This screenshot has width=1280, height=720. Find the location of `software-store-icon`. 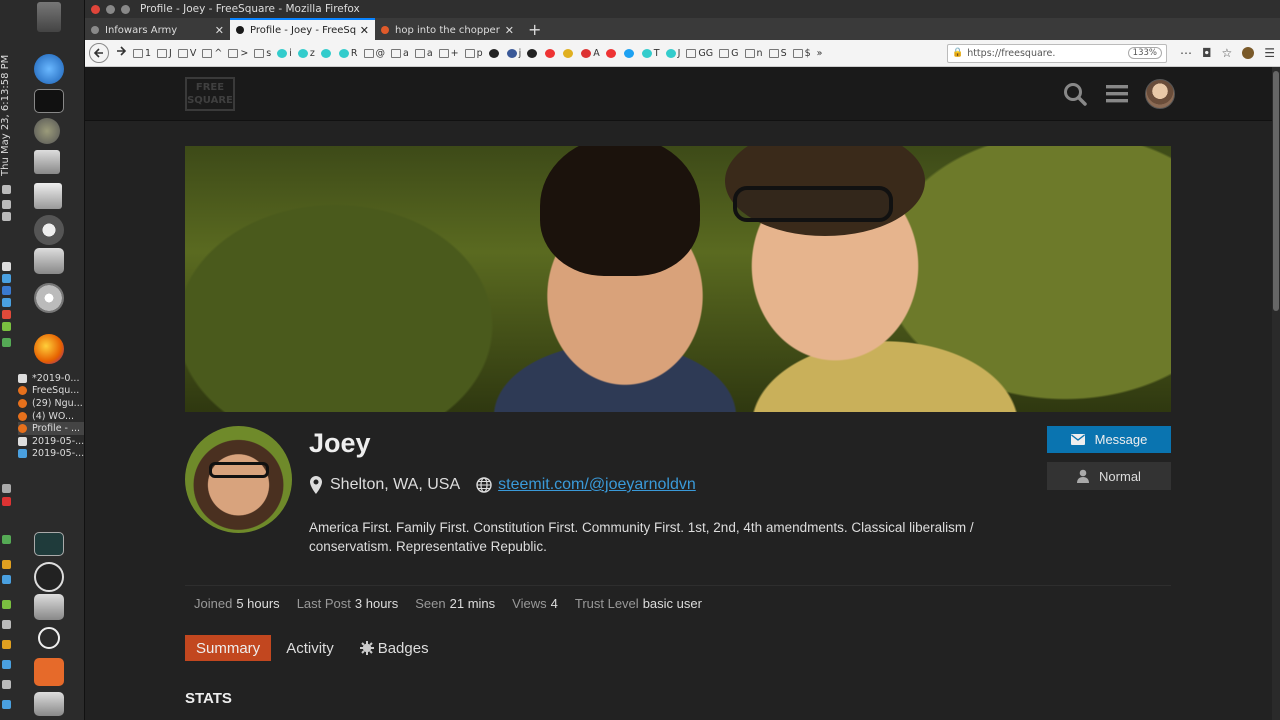

software-store-icon is located at coordinates (49, 672).